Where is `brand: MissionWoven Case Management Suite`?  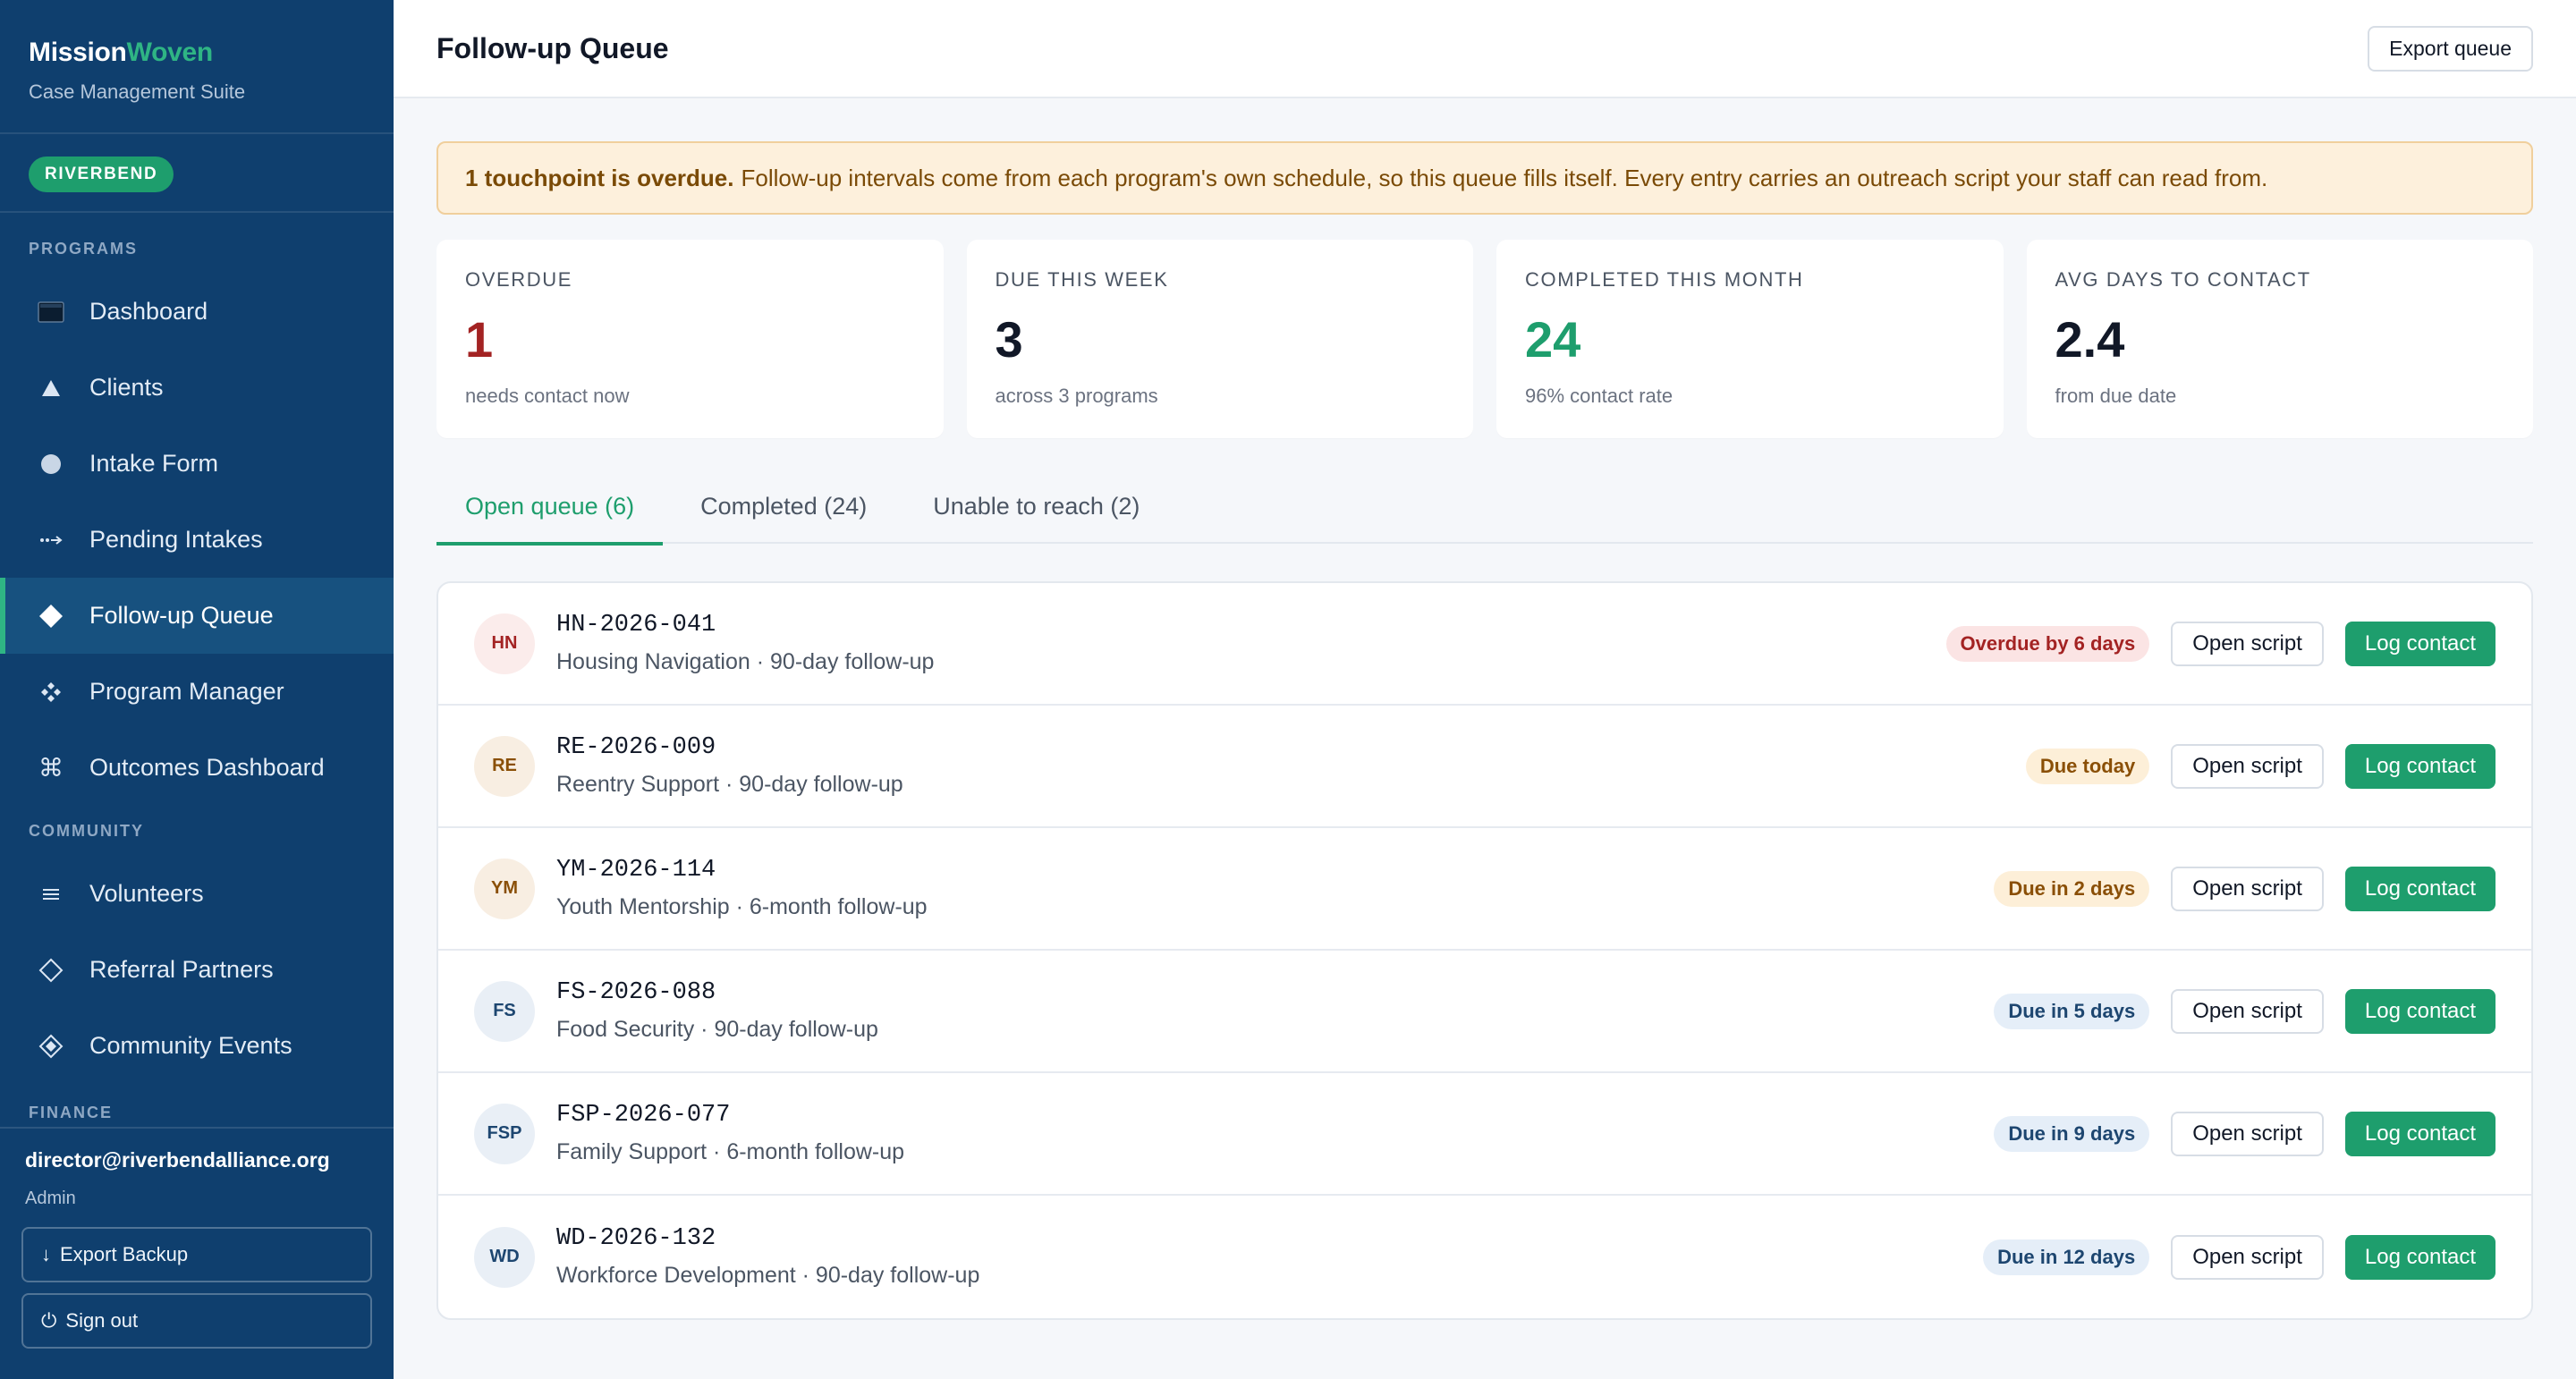
brand: MissionWoven Case Management Suite is located at coordinates (197, 67).